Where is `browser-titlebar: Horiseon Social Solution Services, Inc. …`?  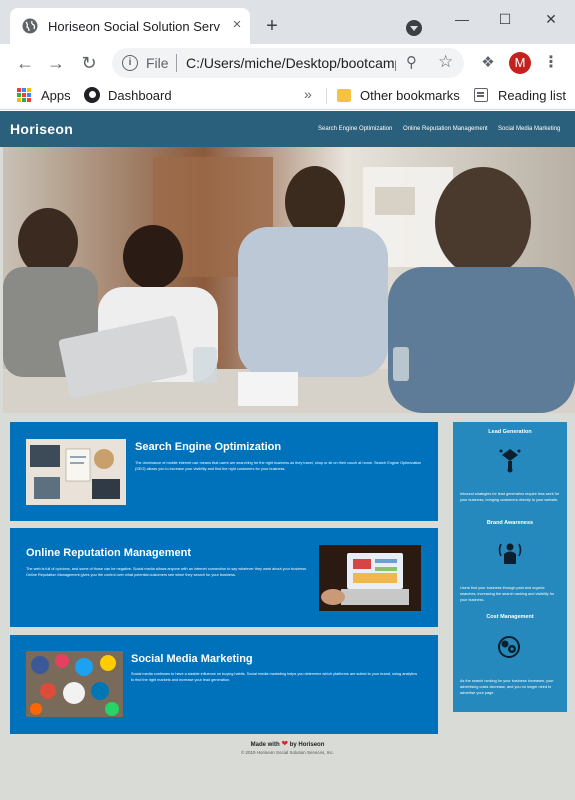 browser-titlebar: Horiseon Social Solution Services, Inc. … is located at coordinates (287, 22).